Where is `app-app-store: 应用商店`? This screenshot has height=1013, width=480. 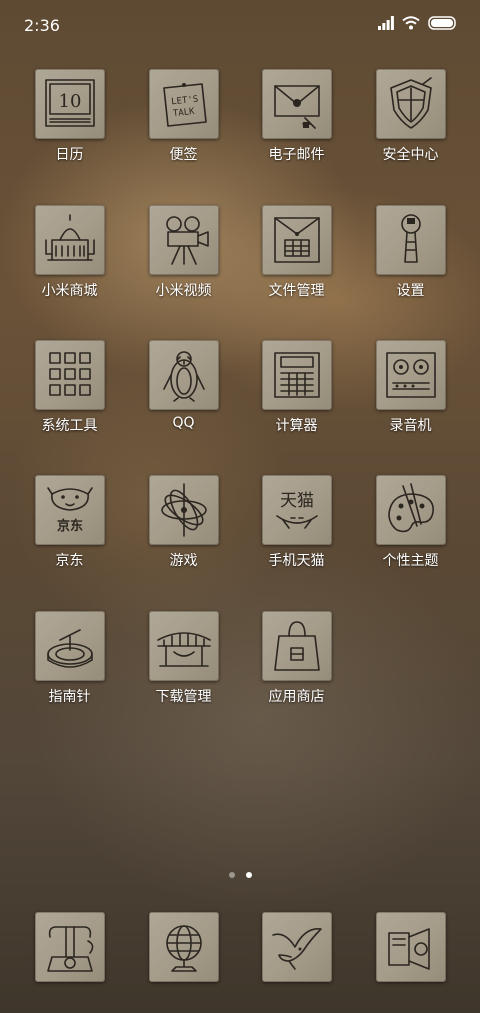 app-app-store: 应用商店 is located at coordinates (296, 676).